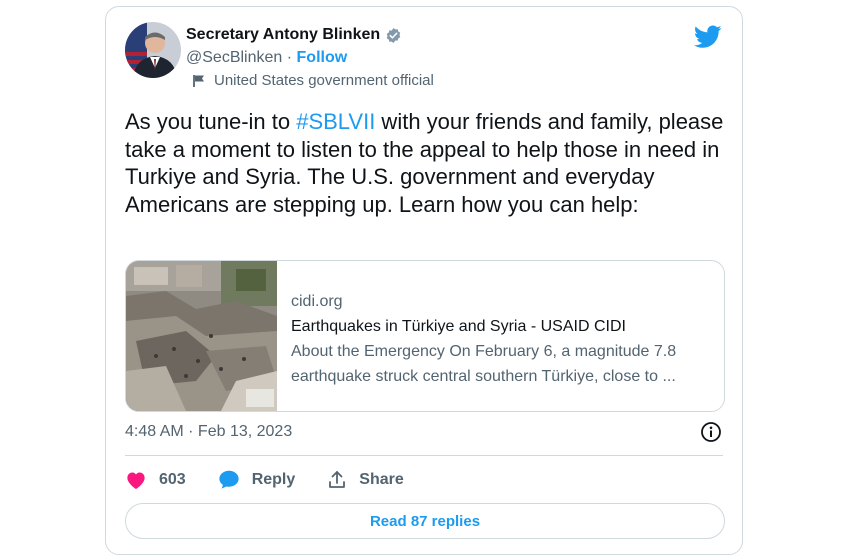 This screenshot has width=850, height=560. Describe the element at coordinates (711, 432) in the screenshot. I see `info-icon` at that location.